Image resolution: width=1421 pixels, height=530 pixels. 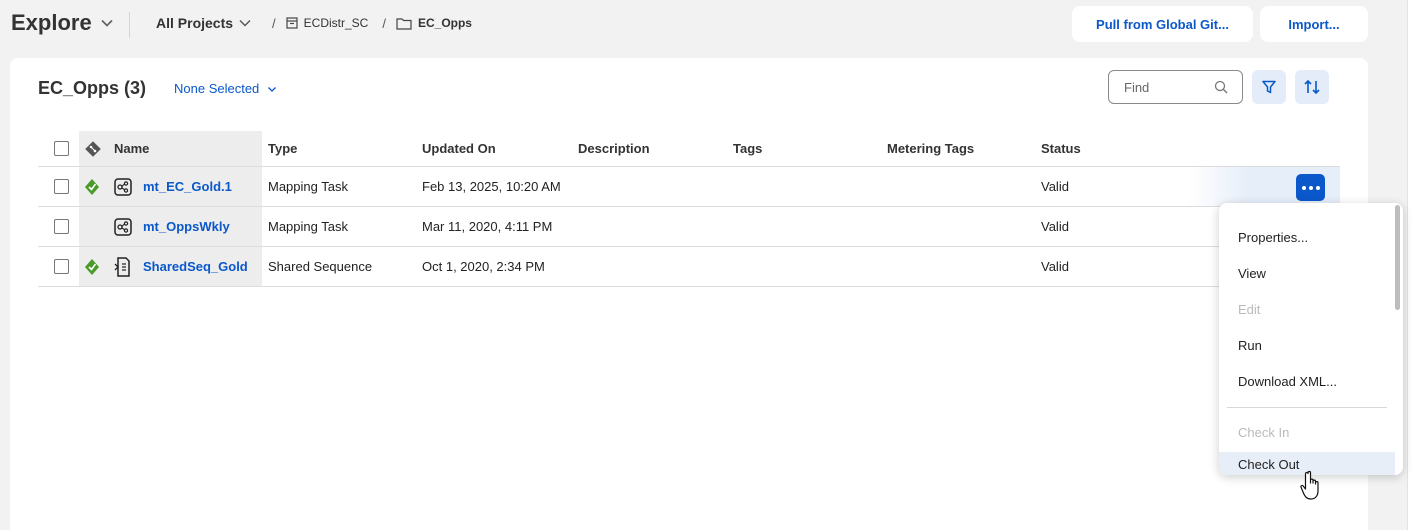 What do you see at coordinates (187, 186) in the screenshot?
I see `asset-name-link: mt_EC_Gold.1` at bounding box center [187, 186].